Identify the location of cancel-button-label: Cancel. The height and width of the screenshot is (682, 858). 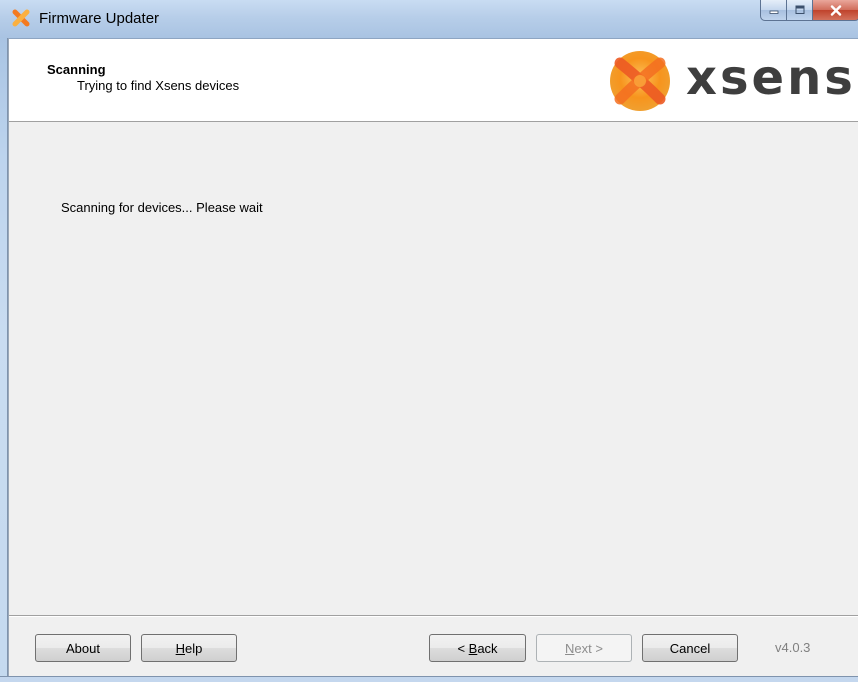
(690, 648).